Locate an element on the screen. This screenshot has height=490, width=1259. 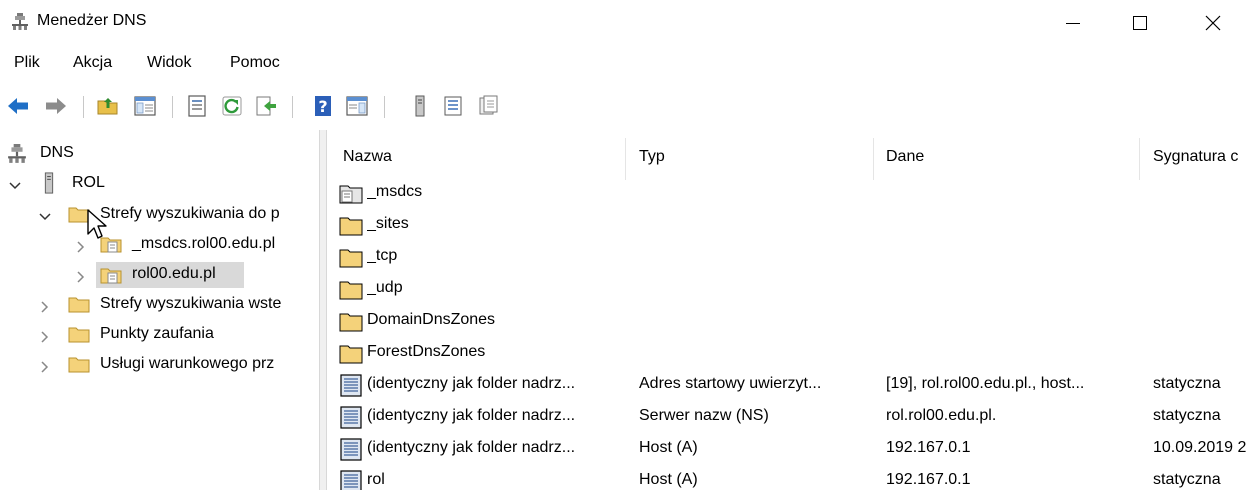
list-item: _sites is located at coordinates (793, 225).